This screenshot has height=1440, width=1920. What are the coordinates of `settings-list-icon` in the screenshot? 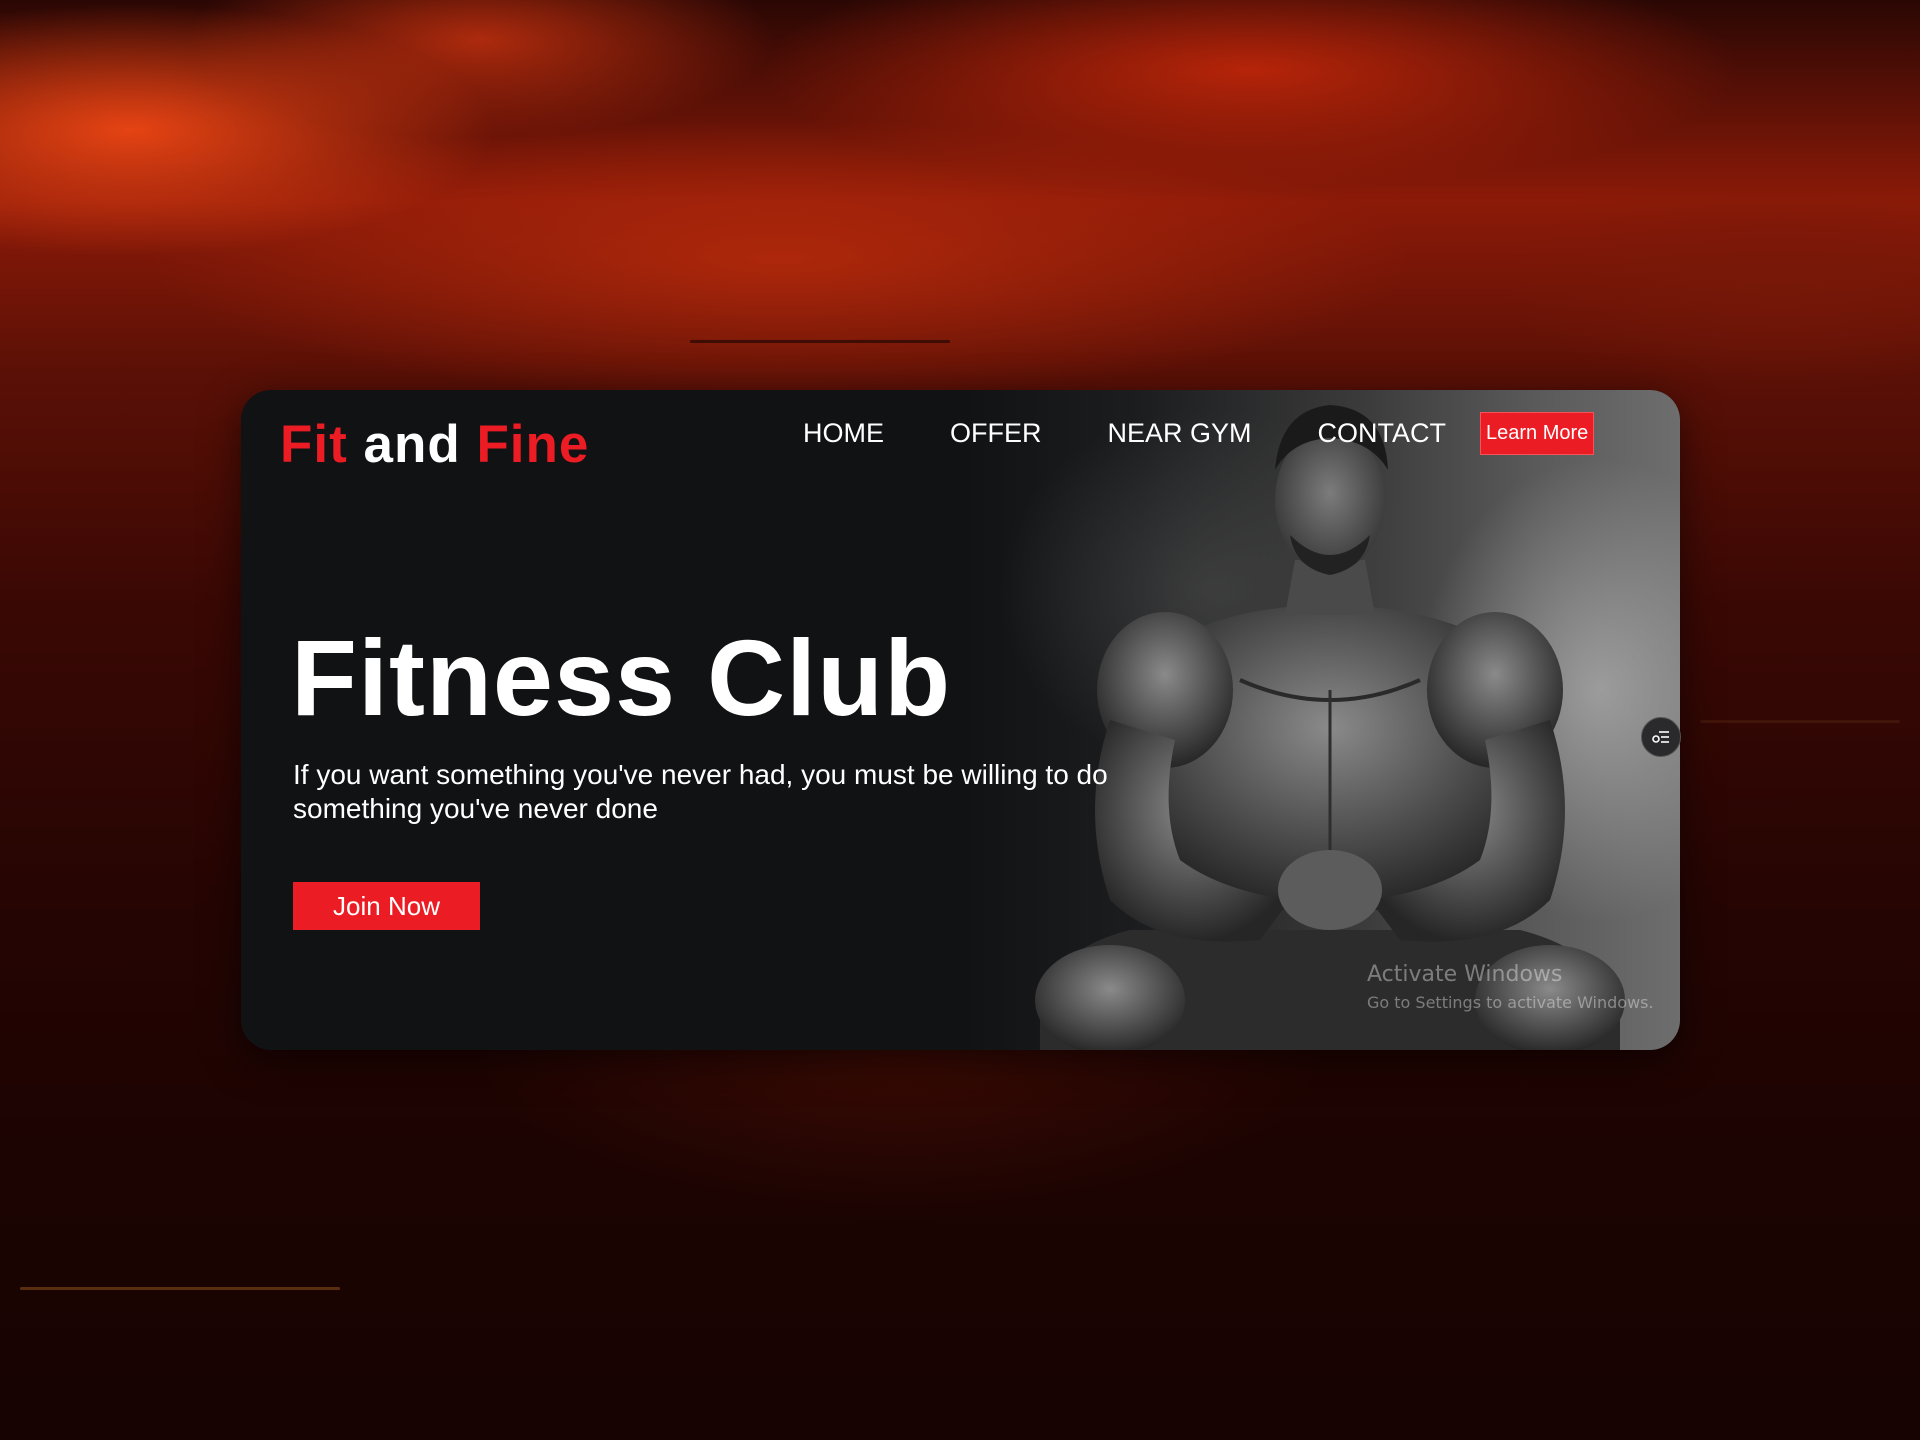 It's located at (1660, 737).